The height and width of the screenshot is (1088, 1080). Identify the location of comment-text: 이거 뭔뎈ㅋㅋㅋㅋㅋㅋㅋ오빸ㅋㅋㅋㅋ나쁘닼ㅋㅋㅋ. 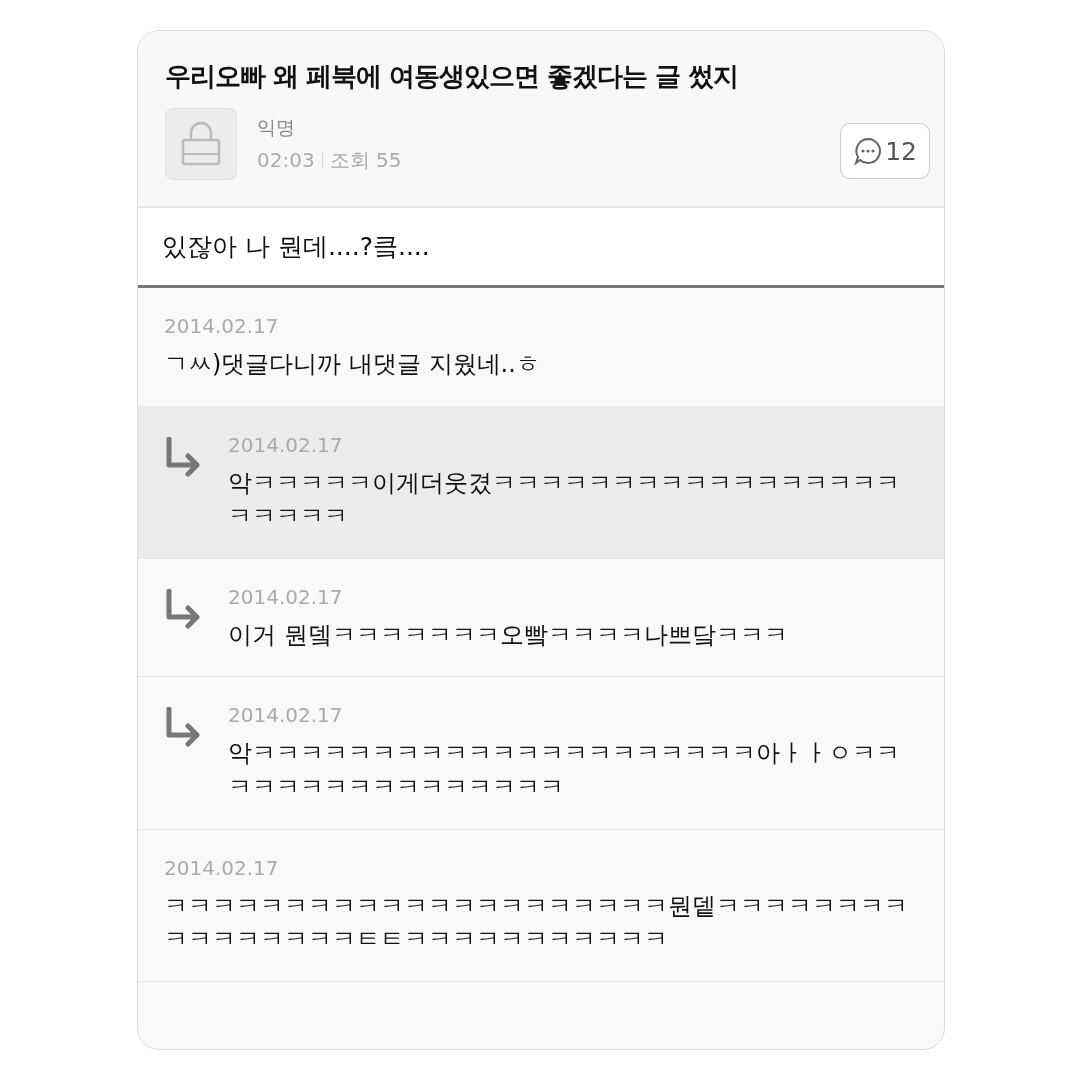
(508, 635).